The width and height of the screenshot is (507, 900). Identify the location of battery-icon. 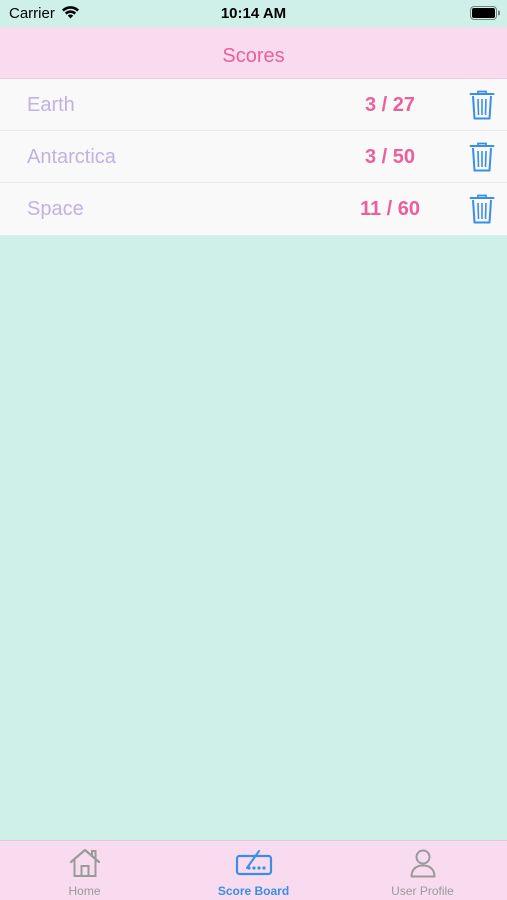
(485, 13).